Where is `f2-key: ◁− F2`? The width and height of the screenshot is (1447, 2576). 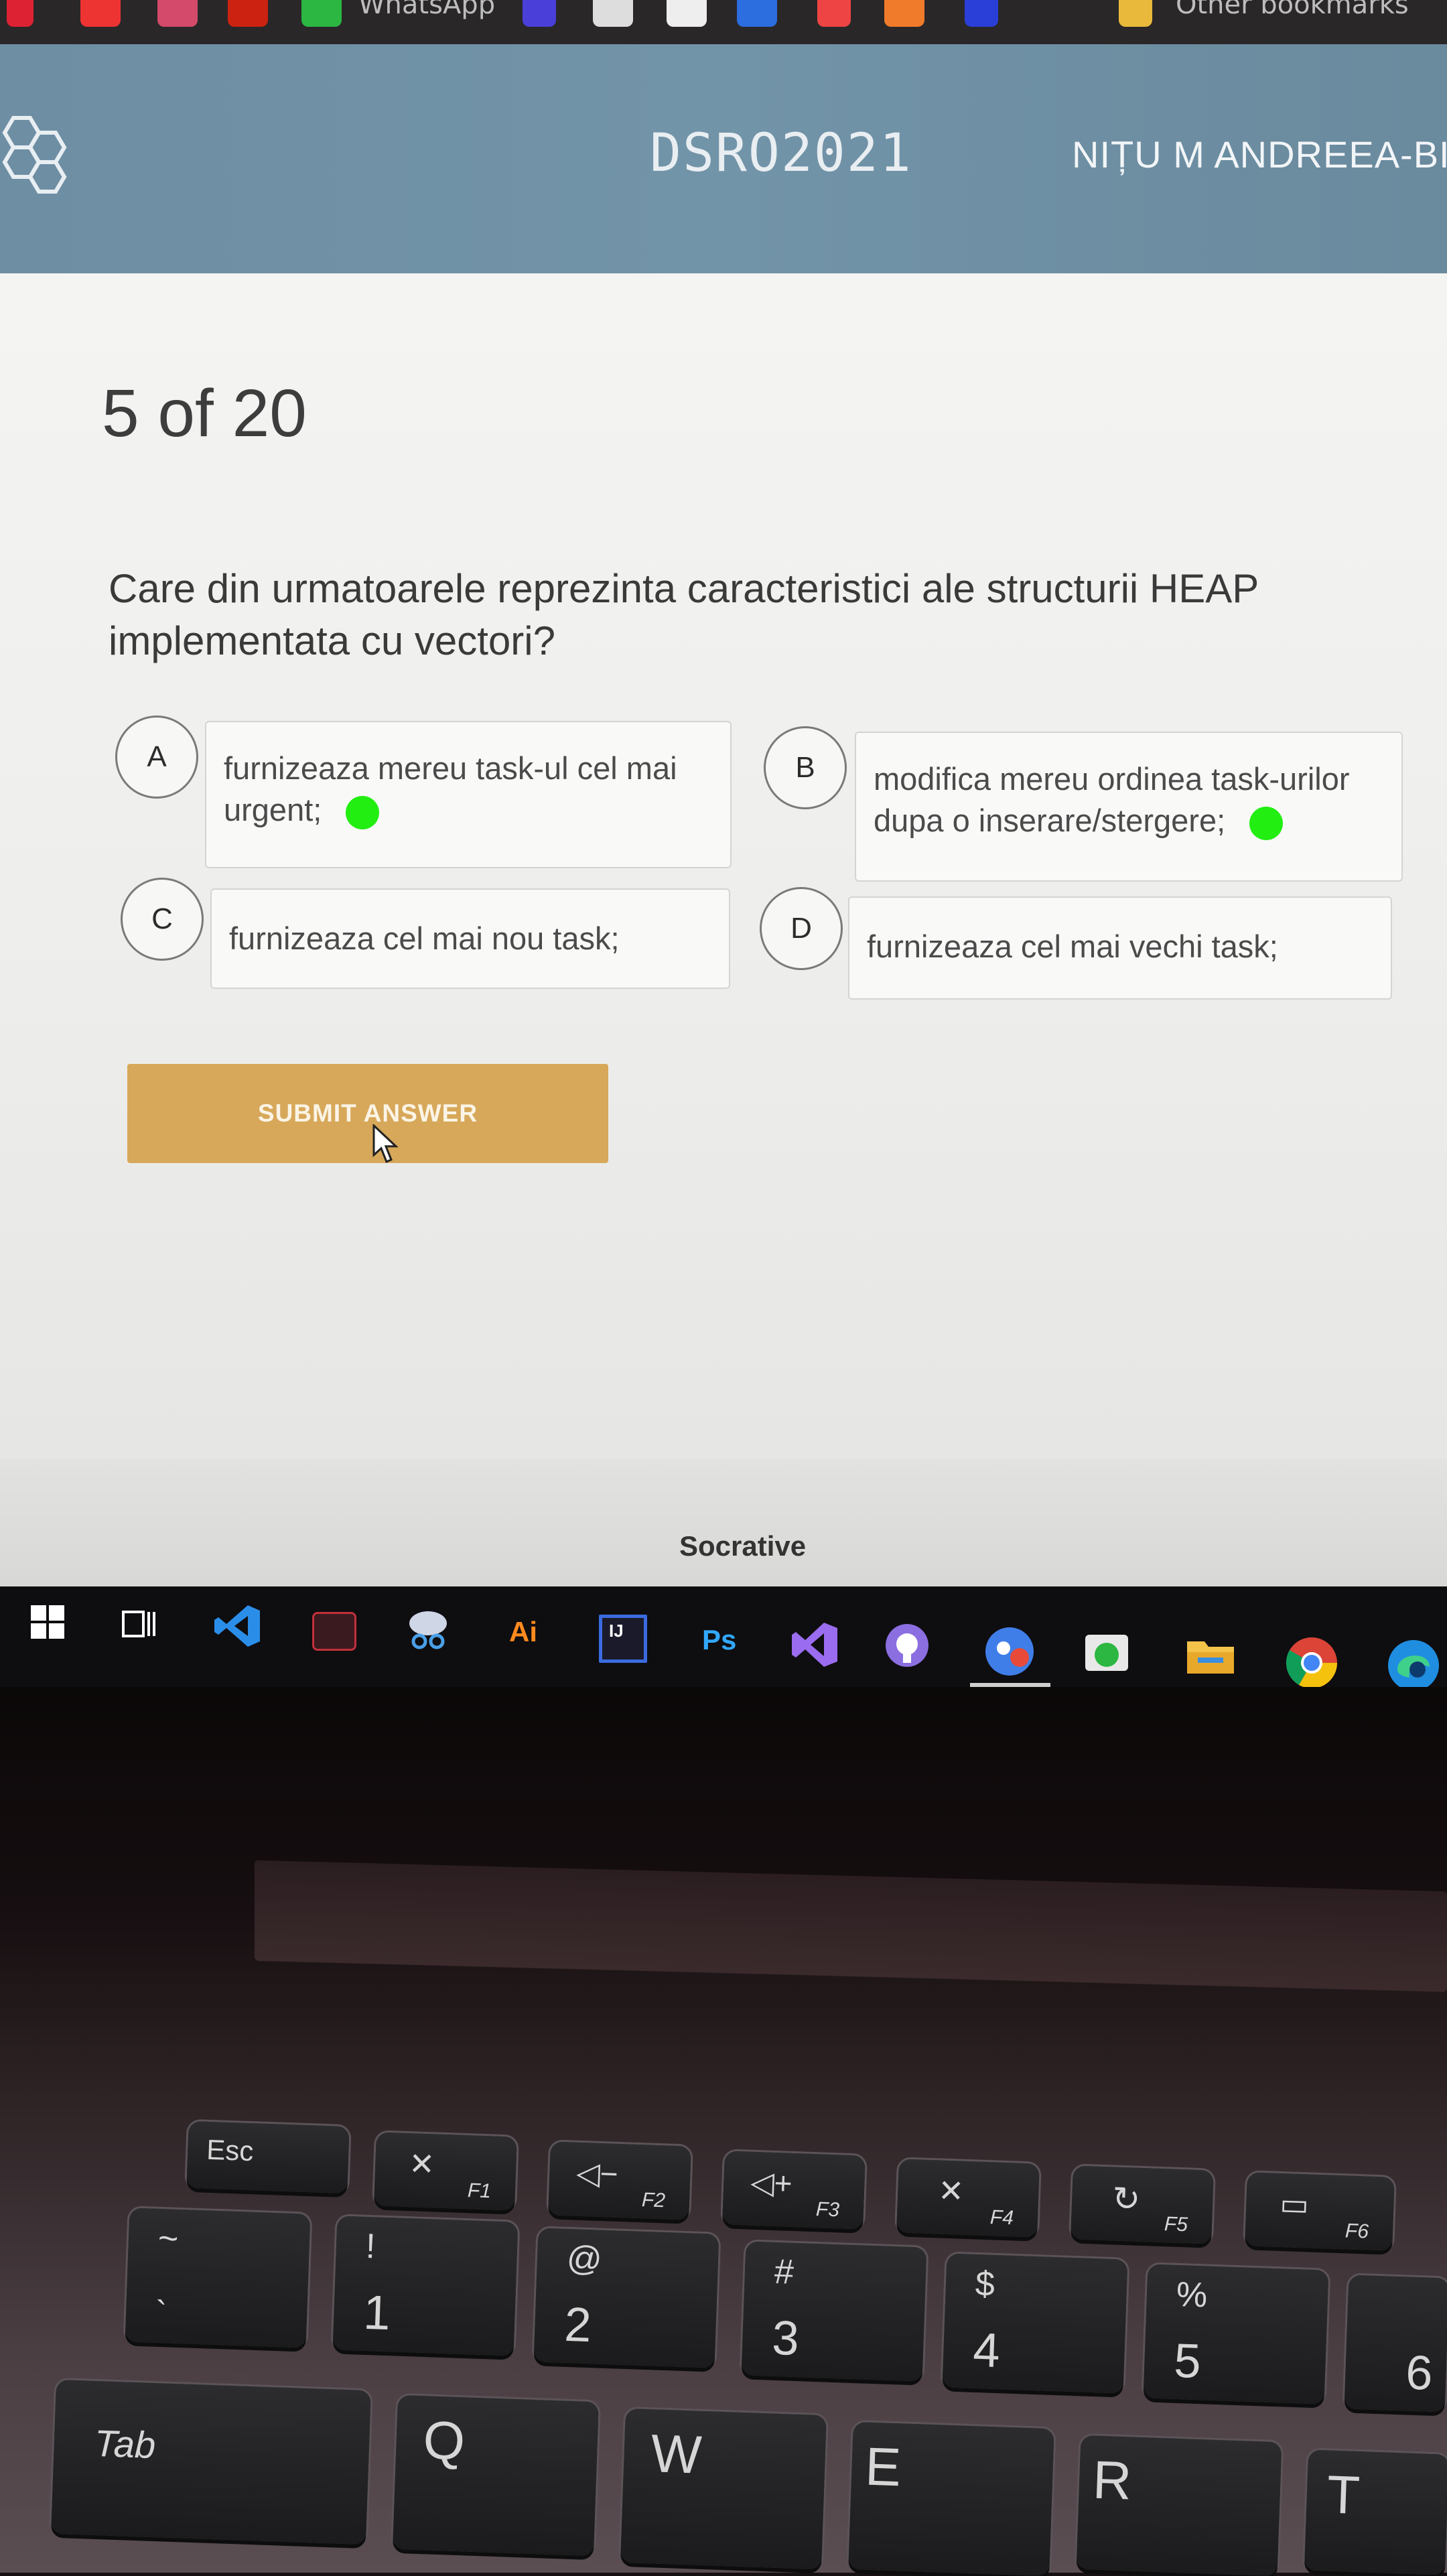 f2-key: ◁− F2 is located at coordinates (619, 2180).